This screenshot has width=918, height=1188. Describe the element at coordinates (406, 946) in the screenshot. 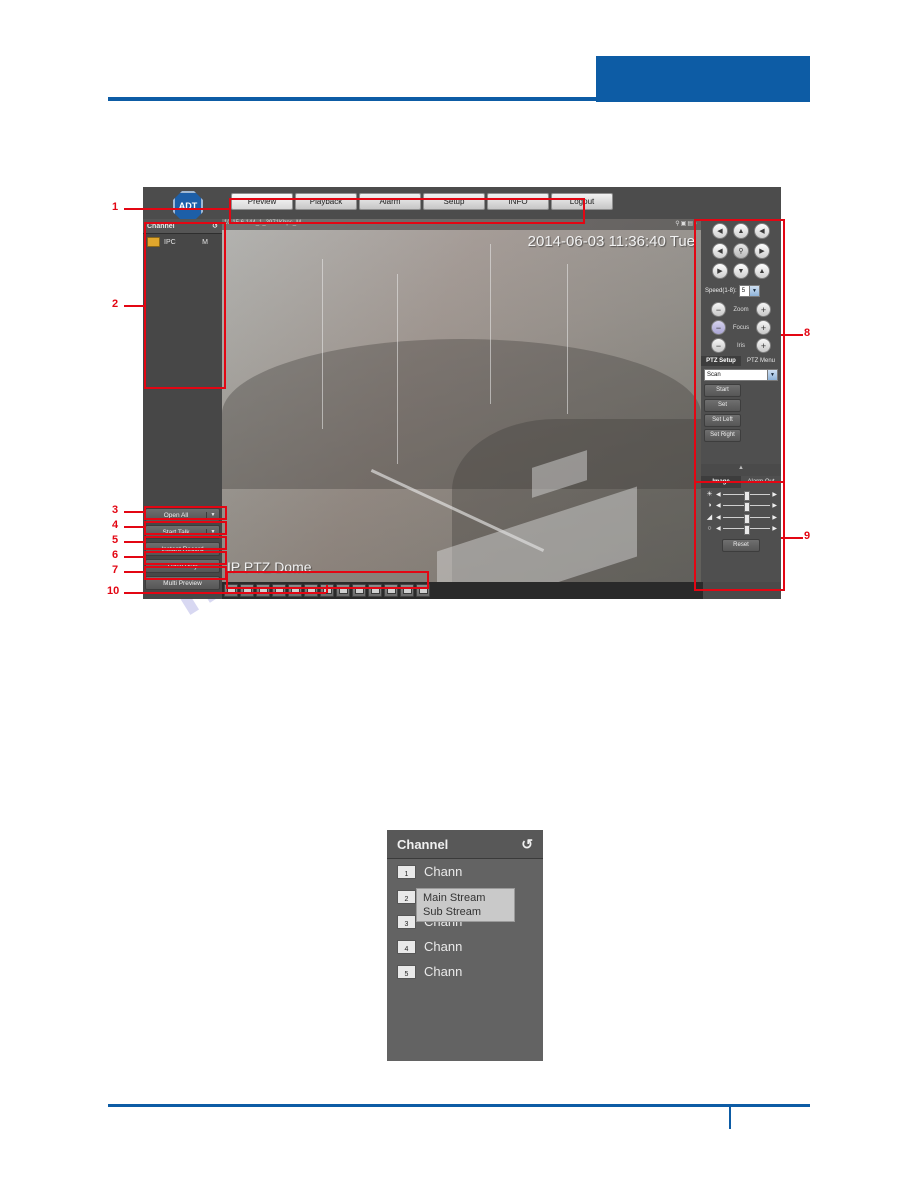

I see `camera-icon: 4` at that location.